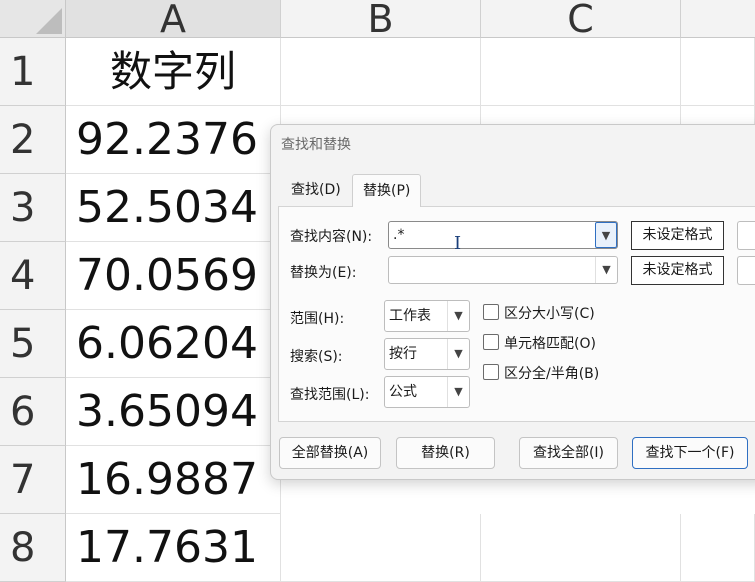  Describe the element at coordinates (173, 72) in the screenshot. I see `cell-a1: 数字列` at that location.